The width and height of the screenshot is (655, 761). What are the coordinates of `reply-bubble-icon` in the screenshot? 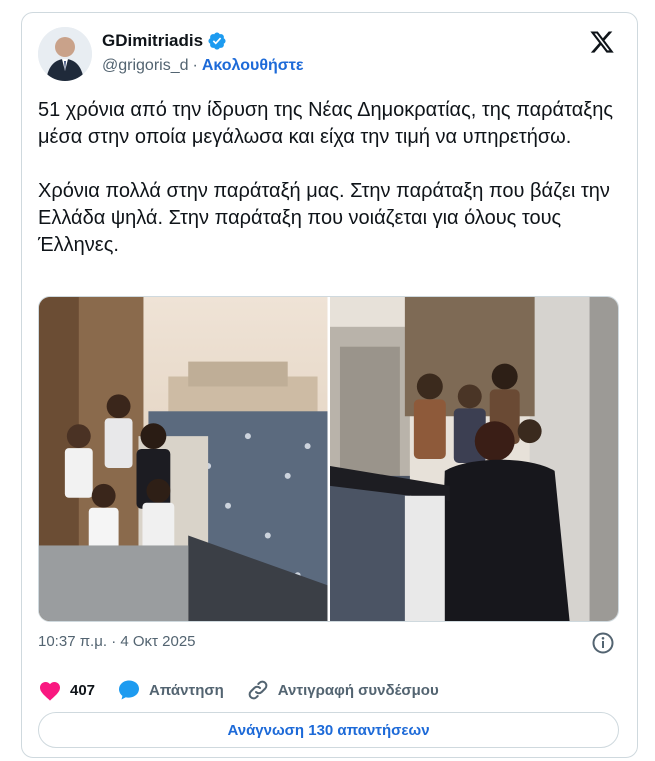 It's located at (129, 690).